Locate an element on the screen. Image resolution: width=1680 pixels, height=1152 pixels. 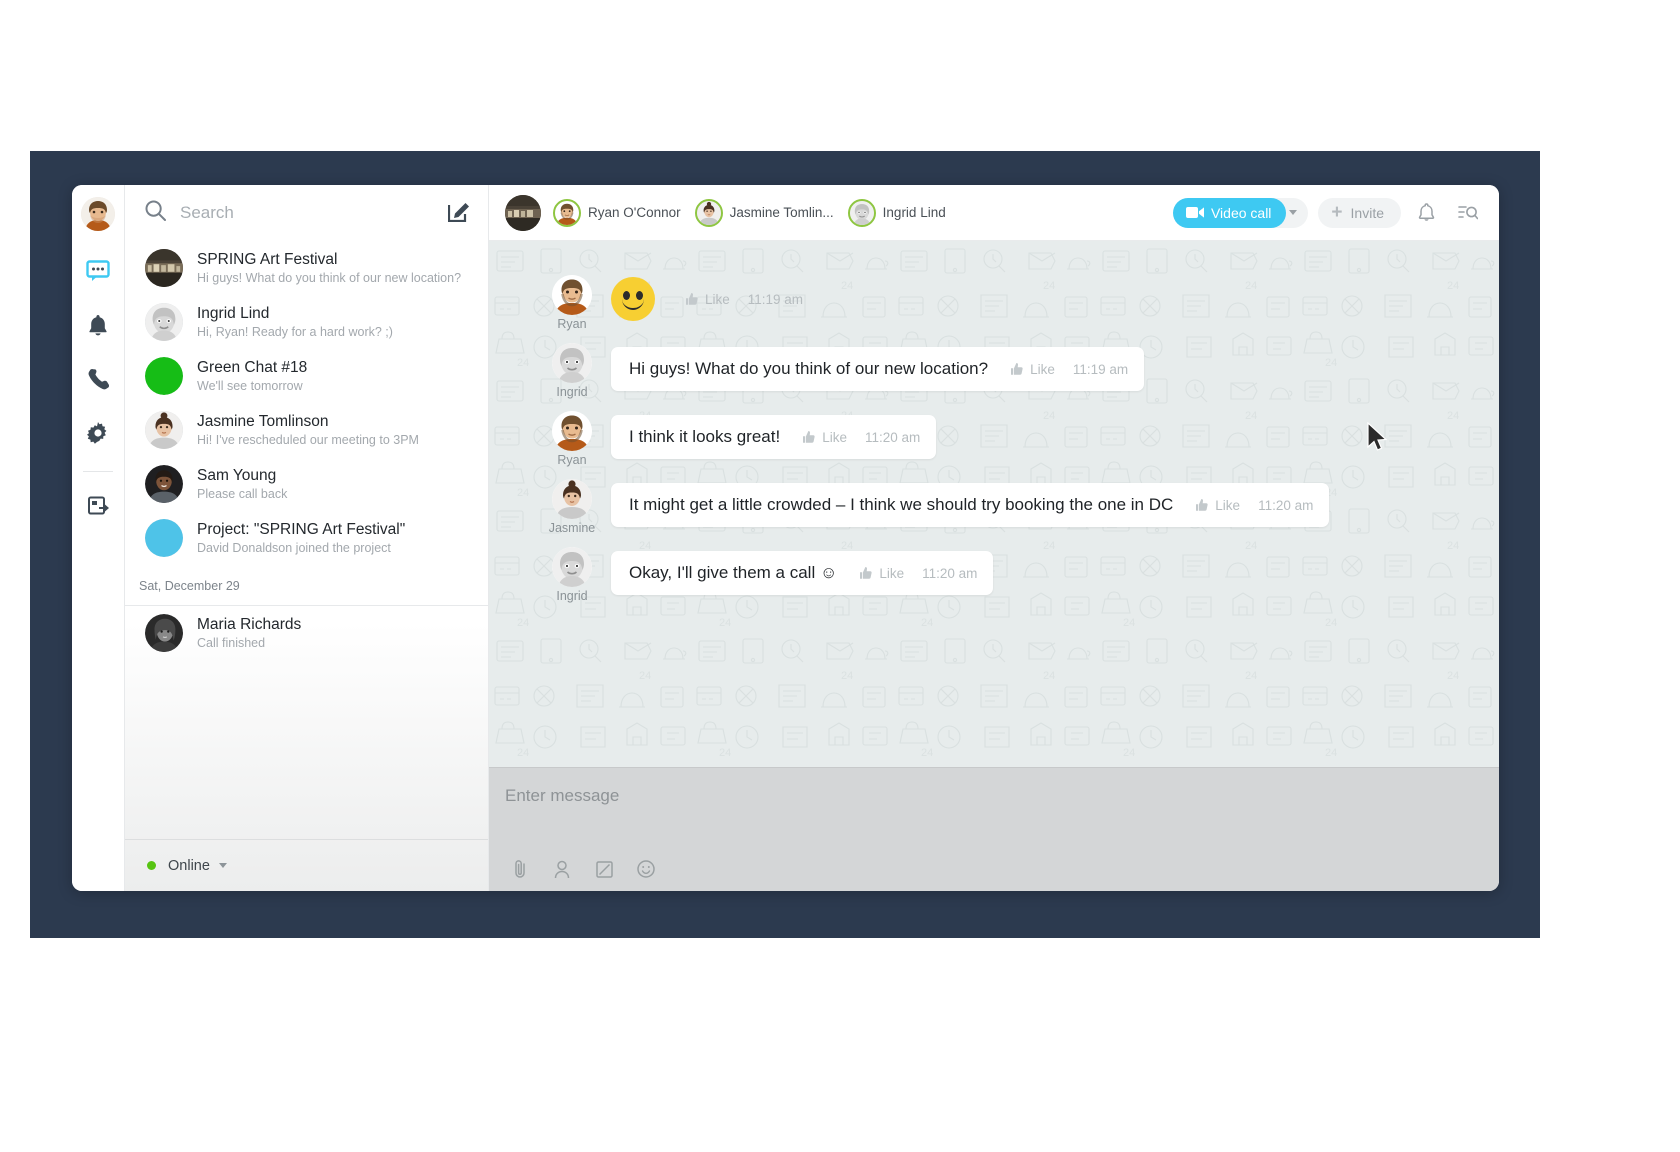
status-dot is located at coordinates (151, 865).